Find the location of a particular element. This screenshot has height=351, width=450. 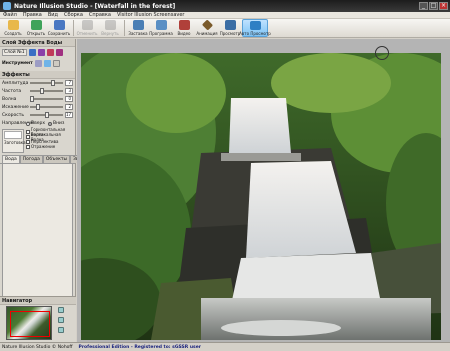

zoom-in-icon is located at coordinates (61, 310).